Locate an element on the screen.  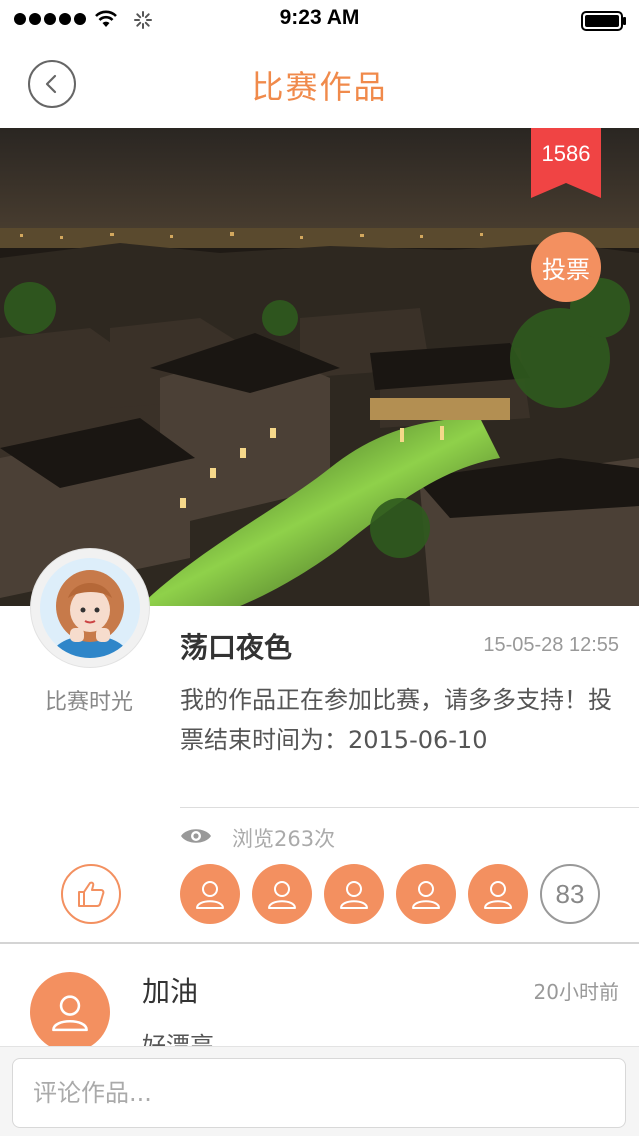
vote-button: 投票 is located at coordinates (566, 267).